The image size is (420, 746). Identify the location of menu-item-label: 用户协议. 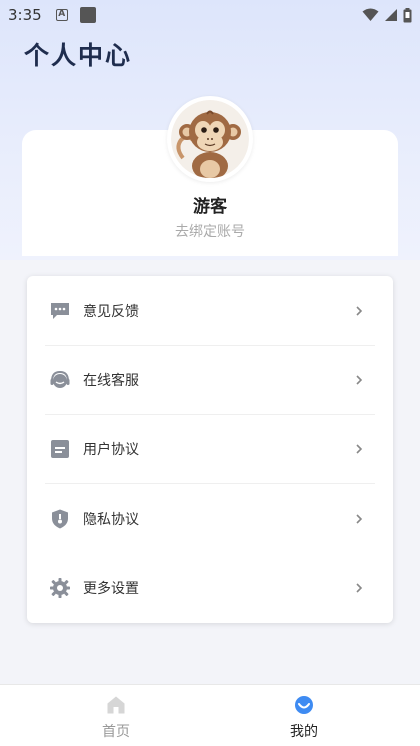
(111, 449).